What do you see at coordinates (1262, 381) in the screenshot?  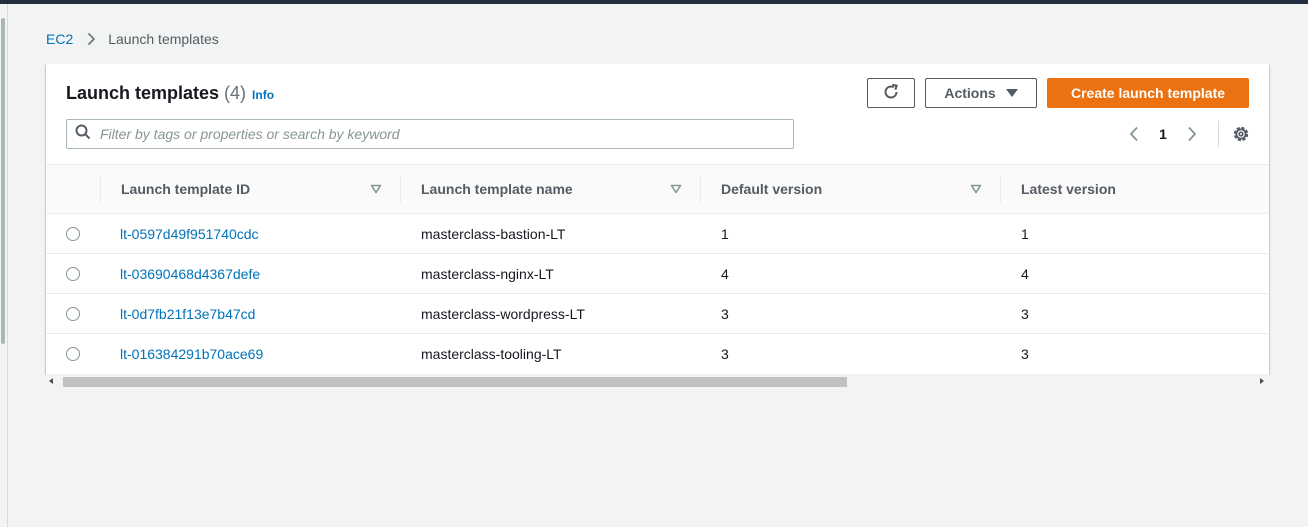 I see `scroll-right-arrow-icon` at bounding box center [1262, 381].